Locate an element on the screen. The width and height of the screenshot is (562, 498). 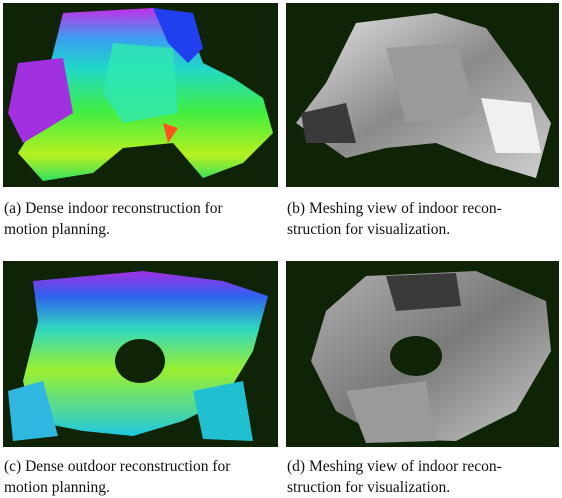
figure-b-caption-line-2: struction for visualization. is located at coordinates (369, 229).